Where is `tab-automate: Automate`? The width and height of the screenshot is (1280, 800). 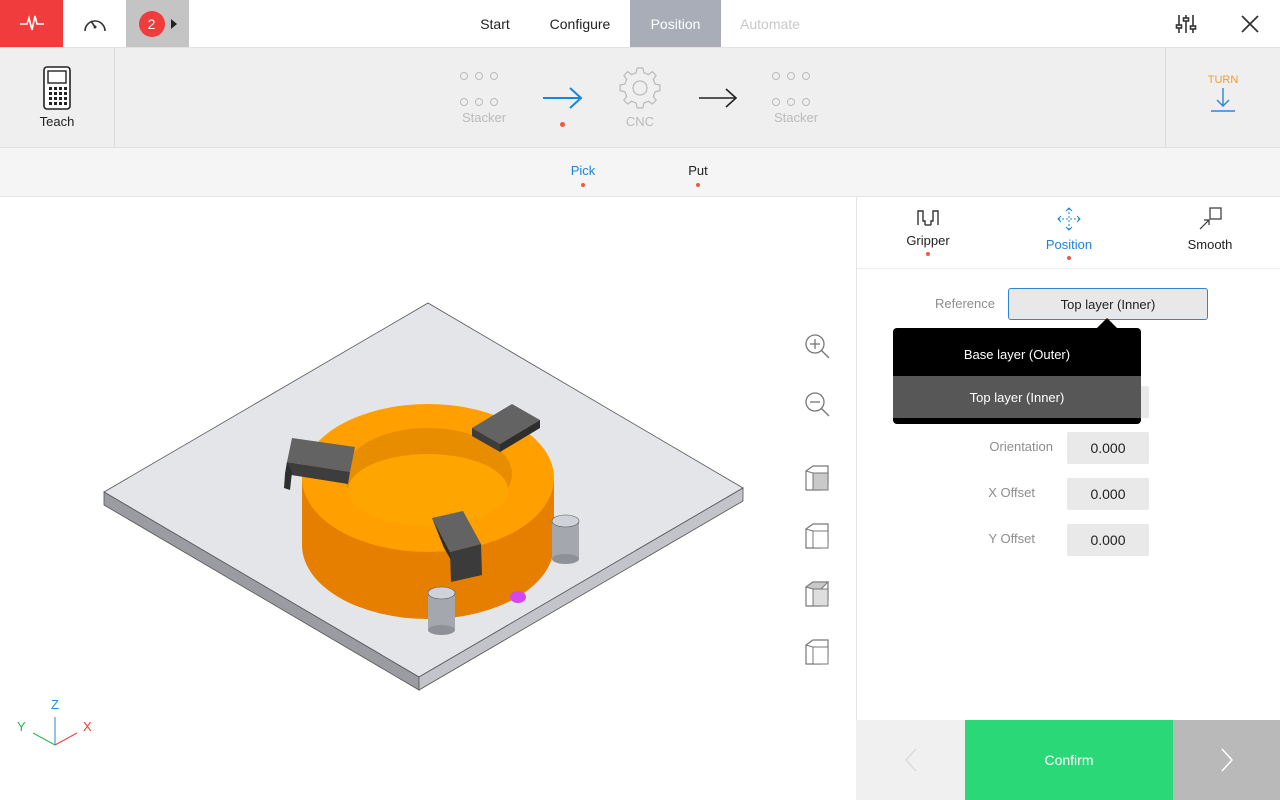 tab-automate: Automate is located at coordinates (770, 23).